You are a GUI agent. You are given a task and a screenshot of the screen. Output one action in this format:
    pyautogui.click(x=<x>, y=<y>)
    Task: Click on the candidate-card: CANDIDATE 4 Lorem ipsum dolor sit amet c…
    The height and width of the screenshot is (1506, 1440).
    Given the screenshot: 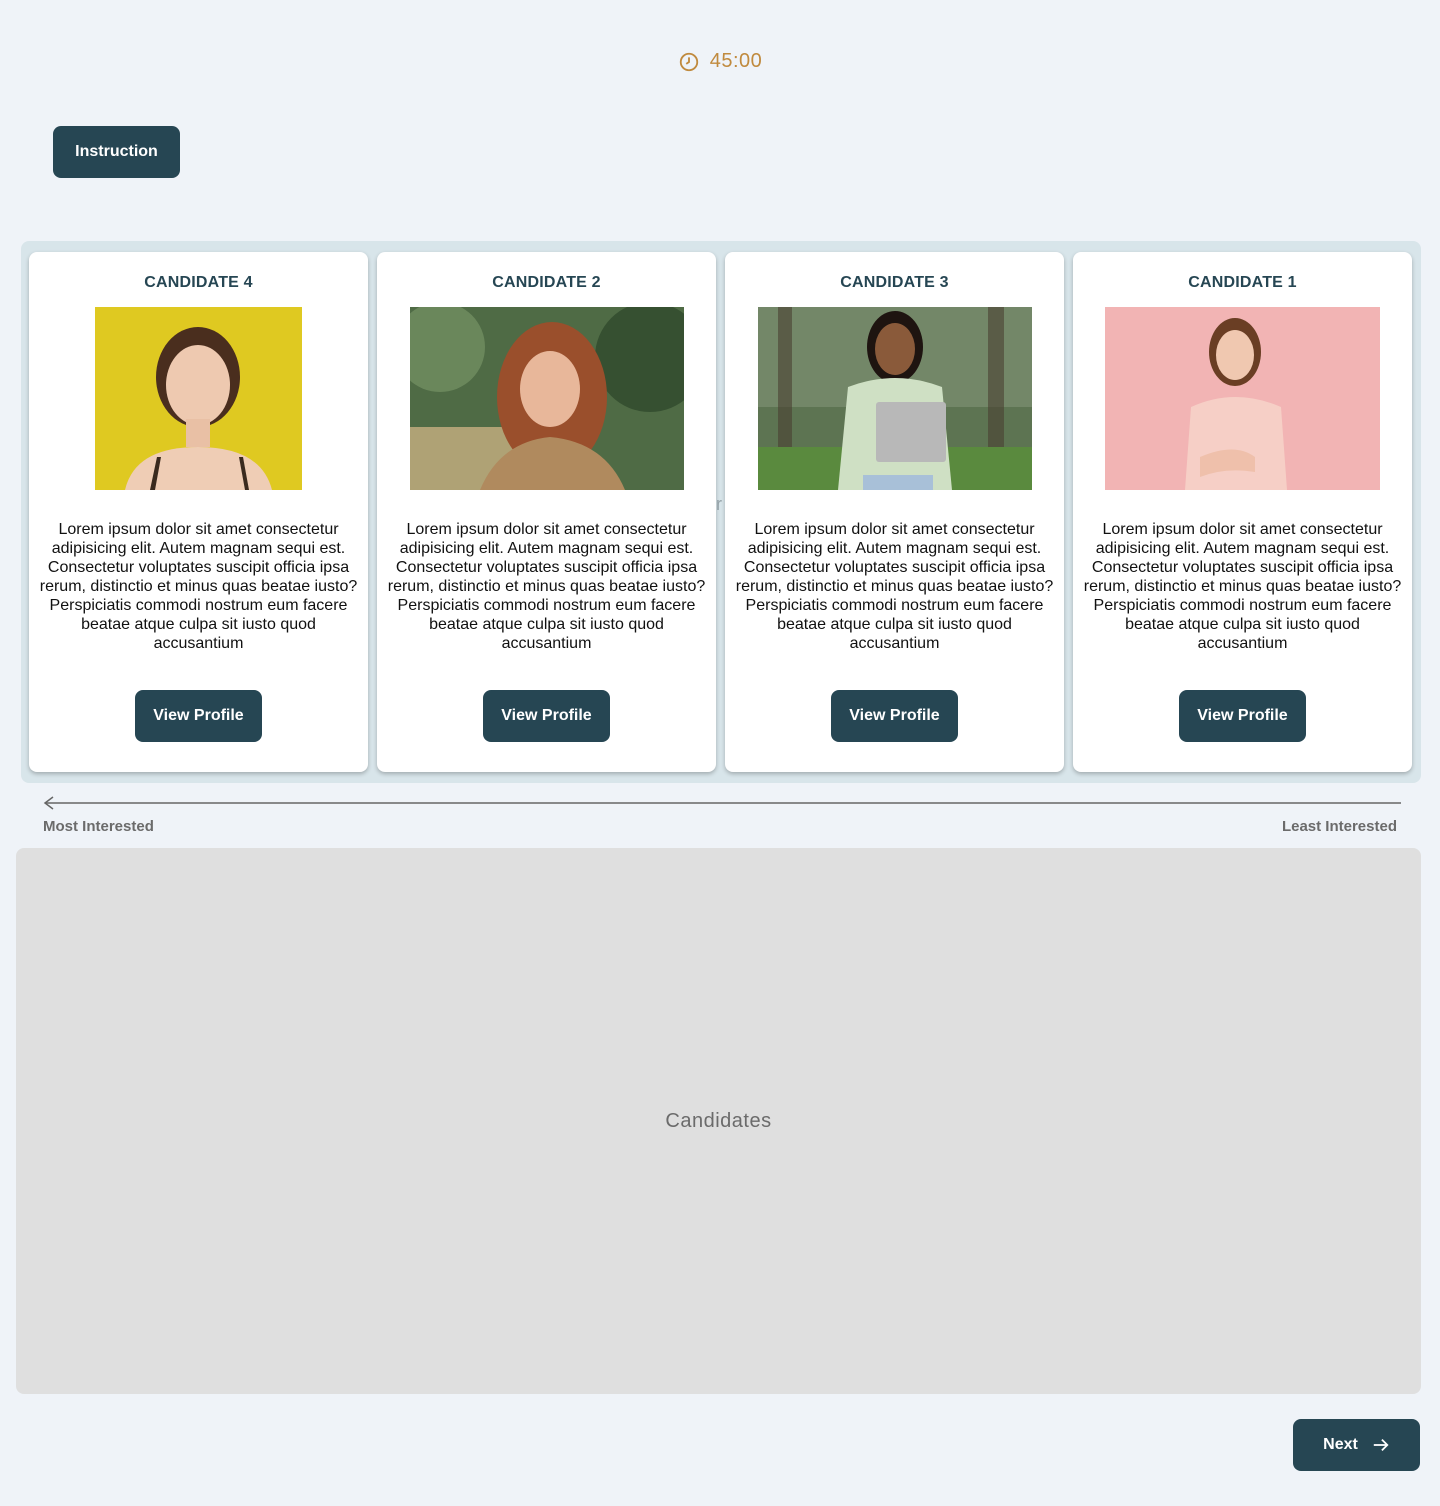 What is the action you would take?
    pyautogui.click(x=198, y=512)
    